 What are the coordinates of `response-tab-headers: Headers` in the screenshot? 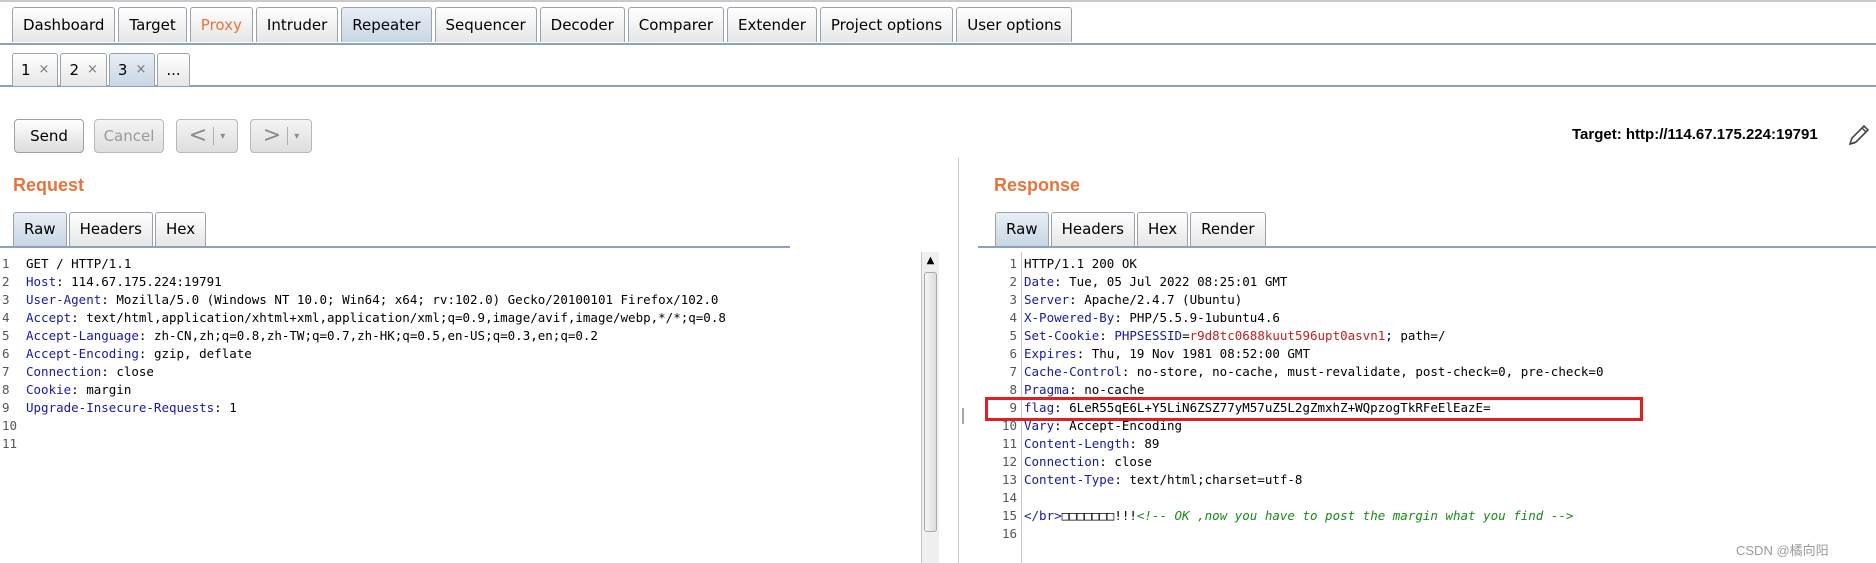 It's located at (1092, 229).